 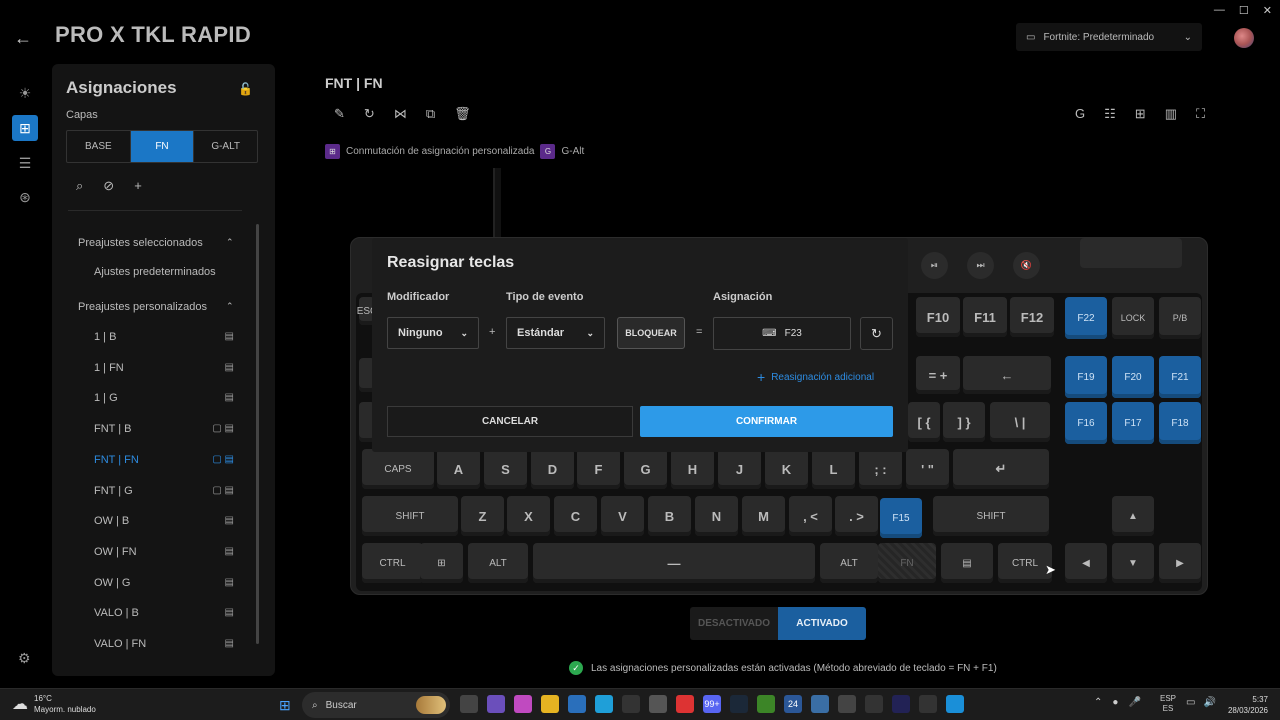 What do you see at coordinates (856, 516) in the screenshot?
I see `key-period: . >` at bounding box center [856, 516].